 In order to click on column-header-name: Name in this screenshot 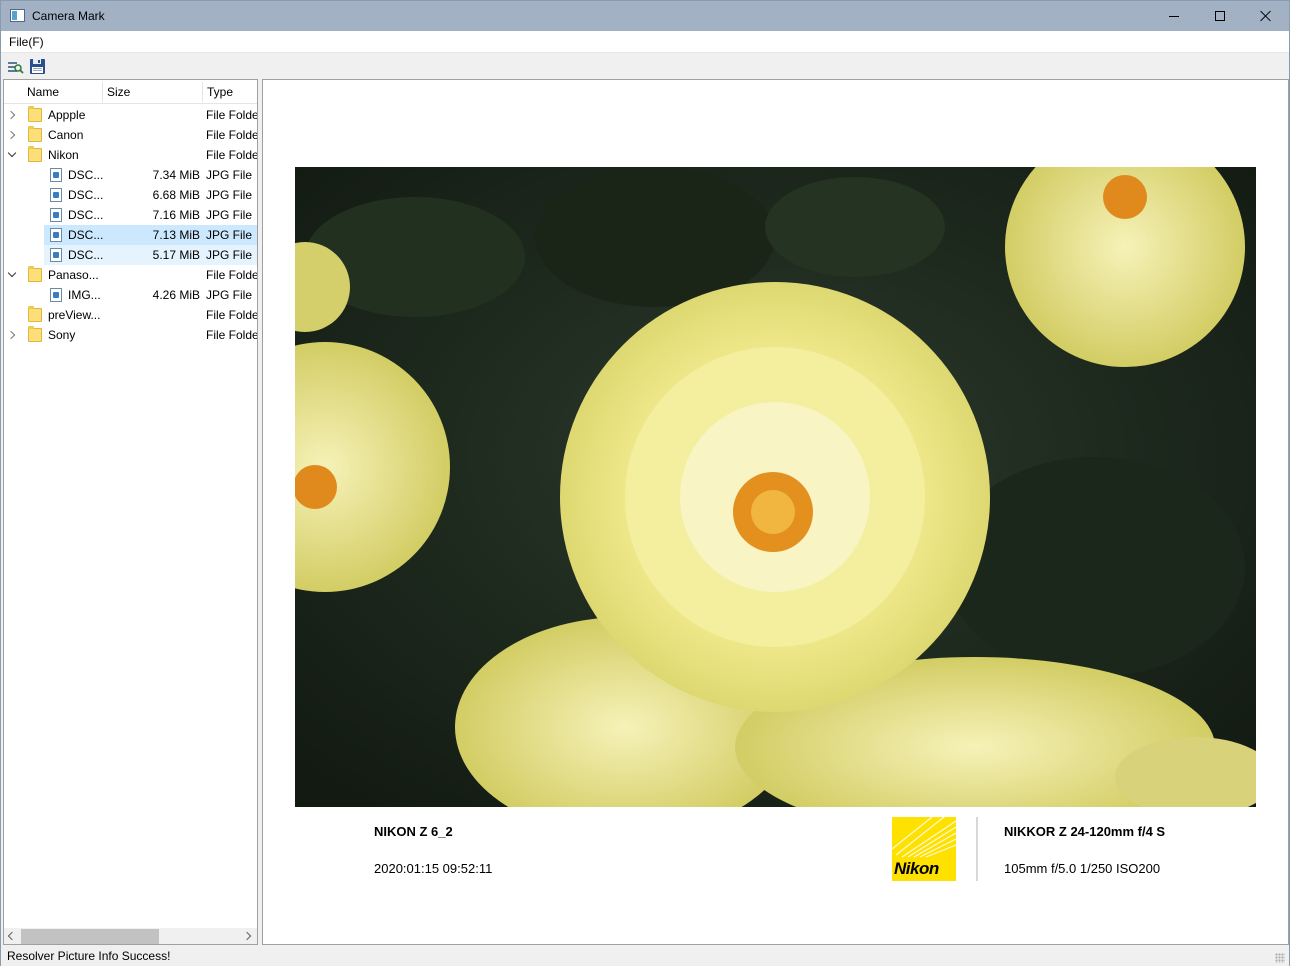, I will do `click(43, 92)`.